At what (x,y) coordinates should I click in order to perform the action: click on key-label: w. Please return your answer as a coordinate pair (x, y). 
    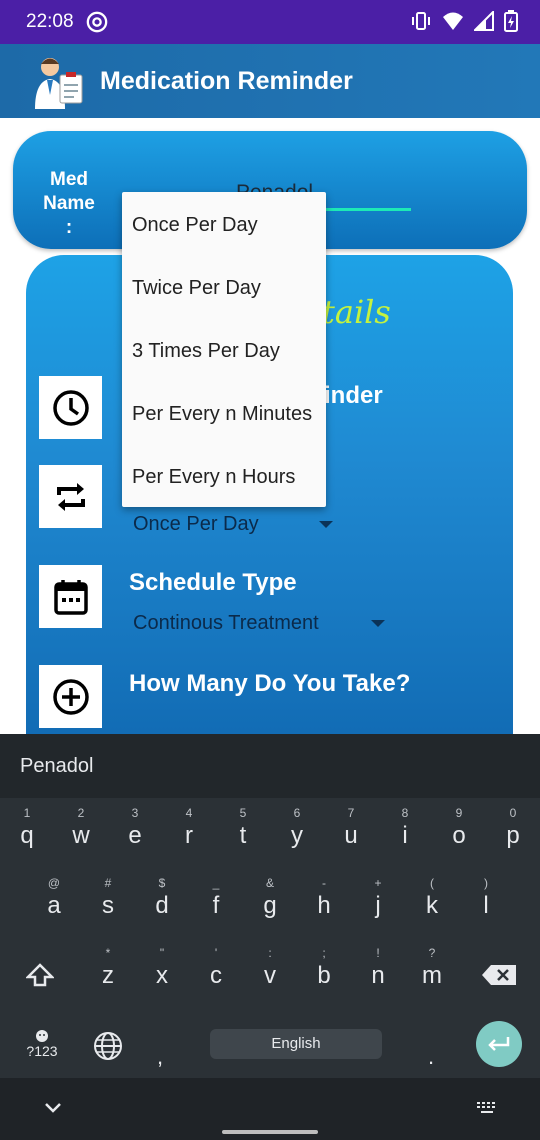
    Looking at the image, I should click on (81, 835).